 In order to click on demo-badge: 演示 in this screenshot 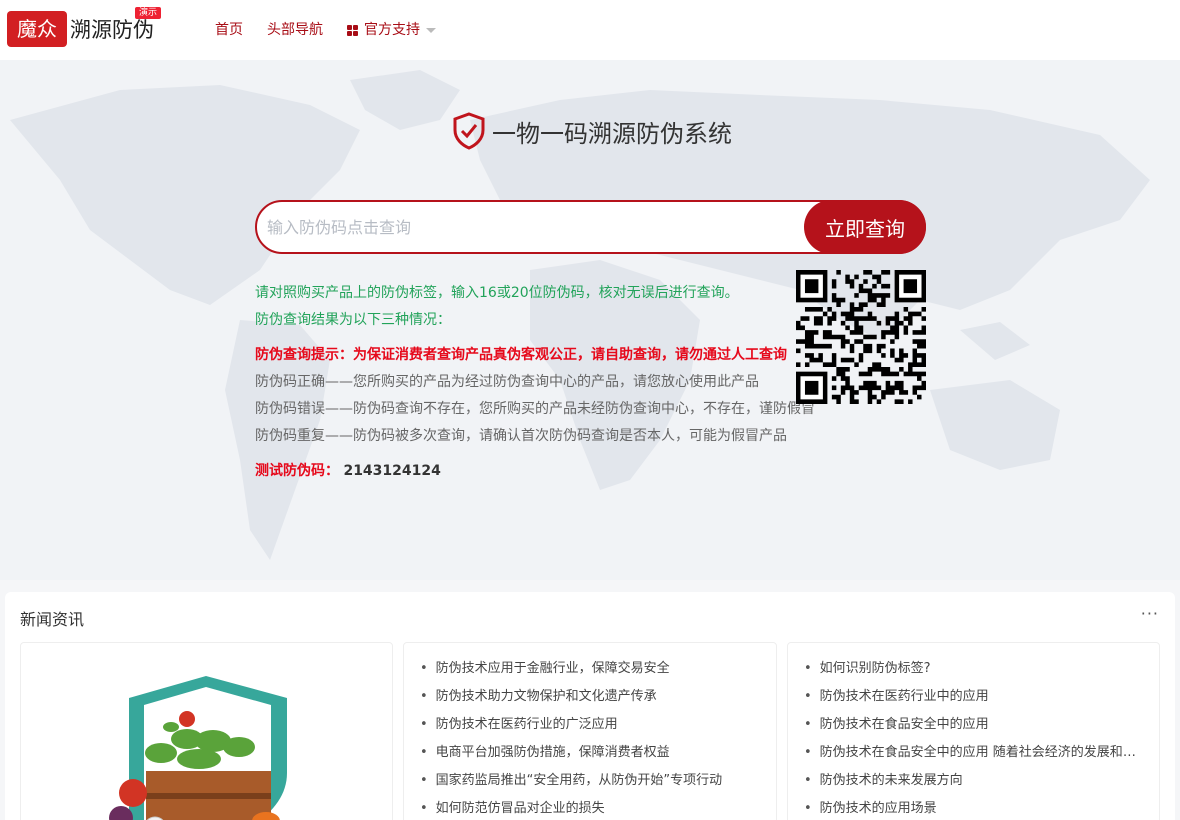, I will do `click(148, 13)`.